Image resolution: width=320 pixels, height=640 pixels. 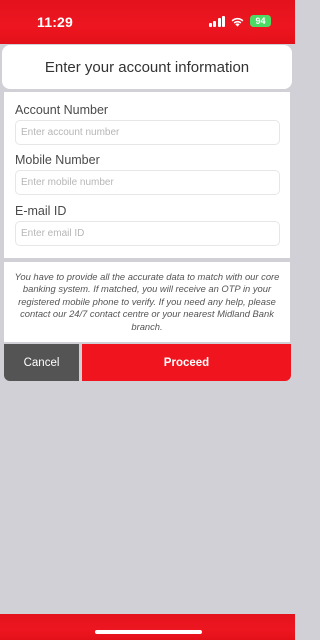 I want to click on proceed-button: Proceed, so click(x=186, y=362).